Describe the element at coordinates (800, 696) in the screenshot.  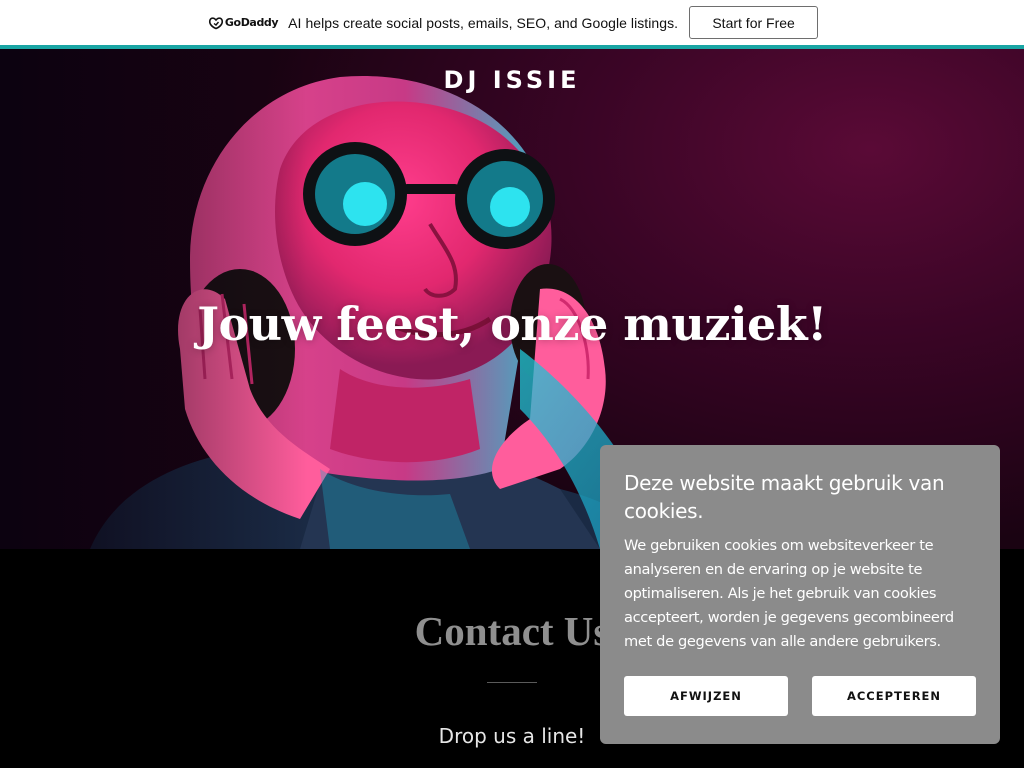
I see `cookie-actions: AFWIJZEN ACCEPTEREN` at that location.